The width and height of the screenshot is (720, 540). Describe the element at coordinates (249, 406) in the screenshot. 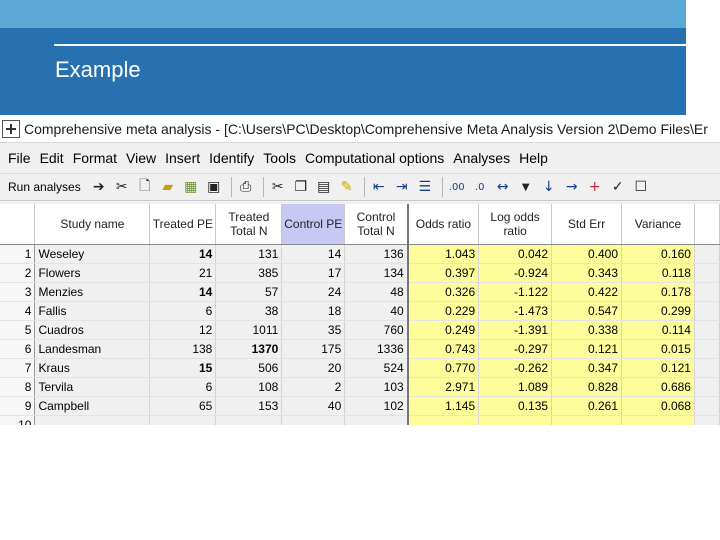

I see `cell-treated-total-n: 153` at that location.